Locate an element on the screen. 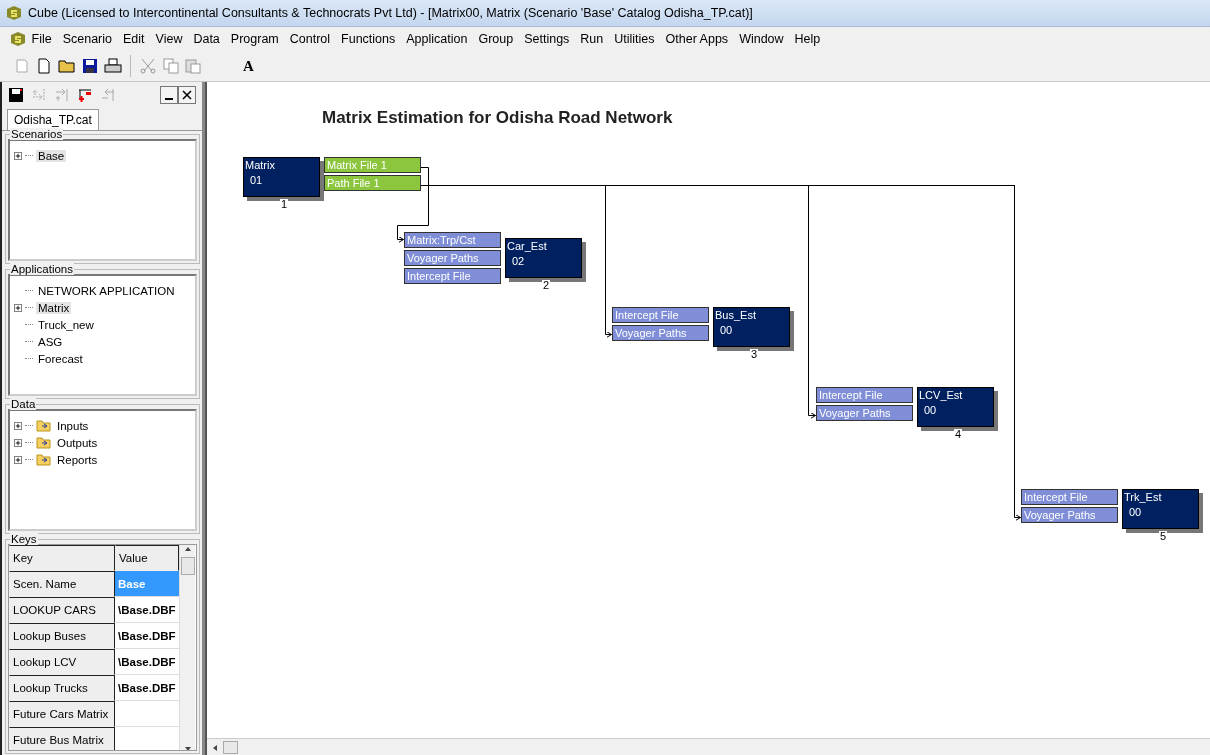 The image size is (1210, 755). group-label: Applications is located at coordinates (42, 269).